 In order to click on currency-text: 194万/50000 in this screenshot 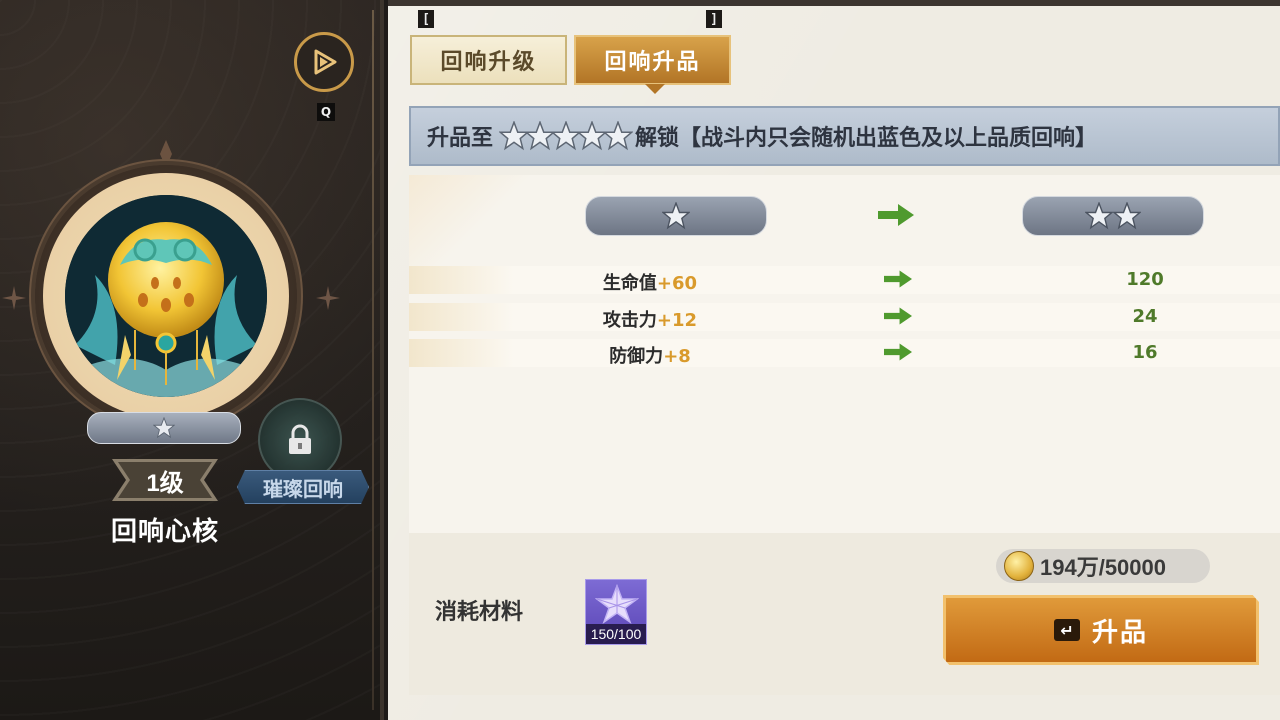, I will do `click(1103, 567)`.